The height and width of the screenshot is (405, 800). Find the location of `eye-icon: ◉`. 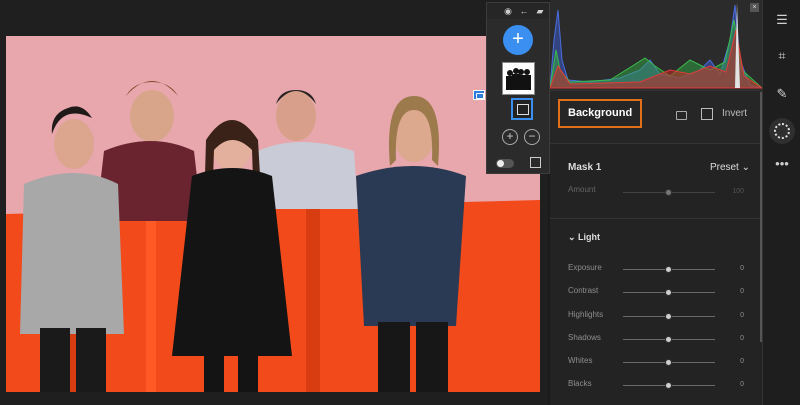

eye-icon: ◉ is located at coordinates (508, 11).